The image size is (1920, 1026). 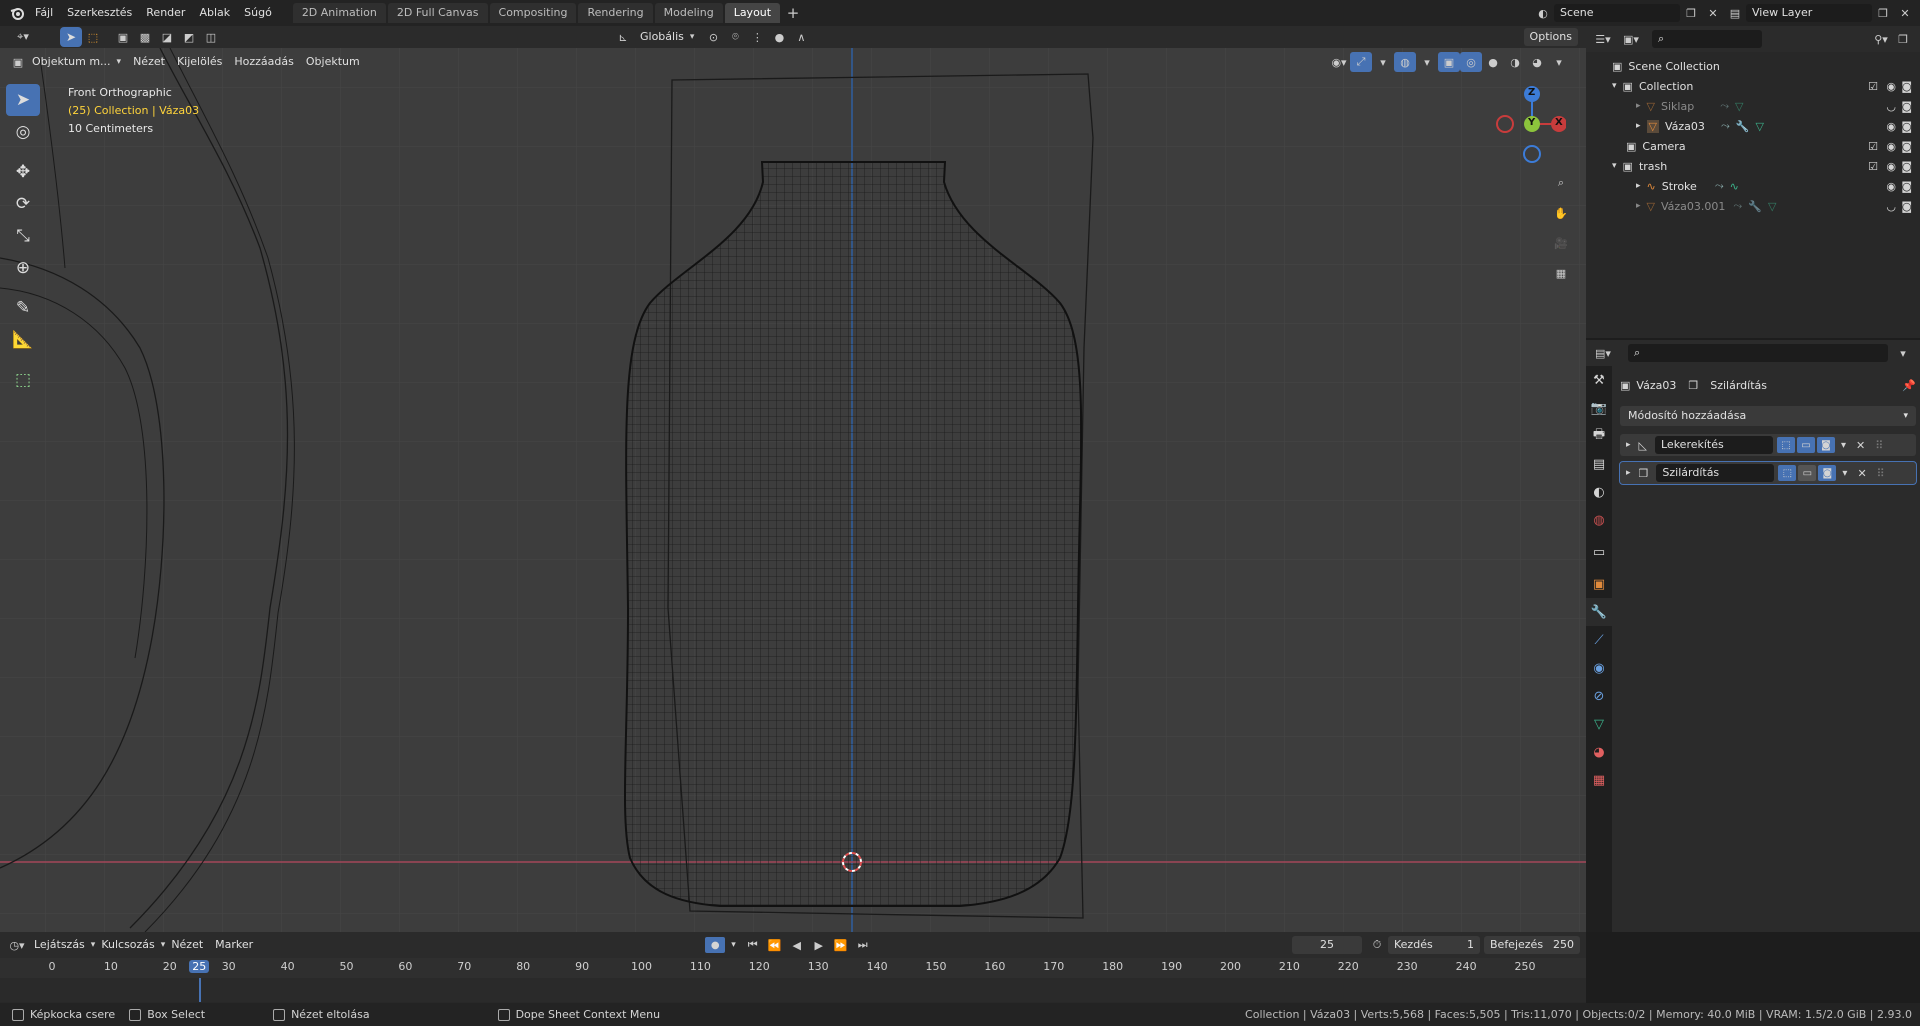 What do you see at coordinates (1909, 385) in the screenshot?
I see `pin-icon: 📌` at bounding box center [1909, 385].